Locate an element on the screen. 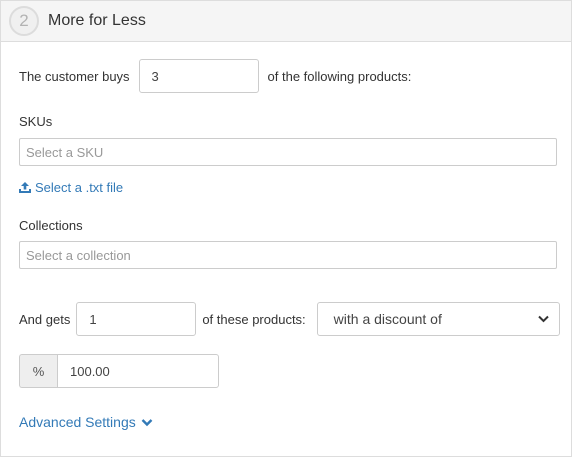 This screenshot has height=457, width=572. discount-type-select: with a discount of is located at coordinates (438, 319).